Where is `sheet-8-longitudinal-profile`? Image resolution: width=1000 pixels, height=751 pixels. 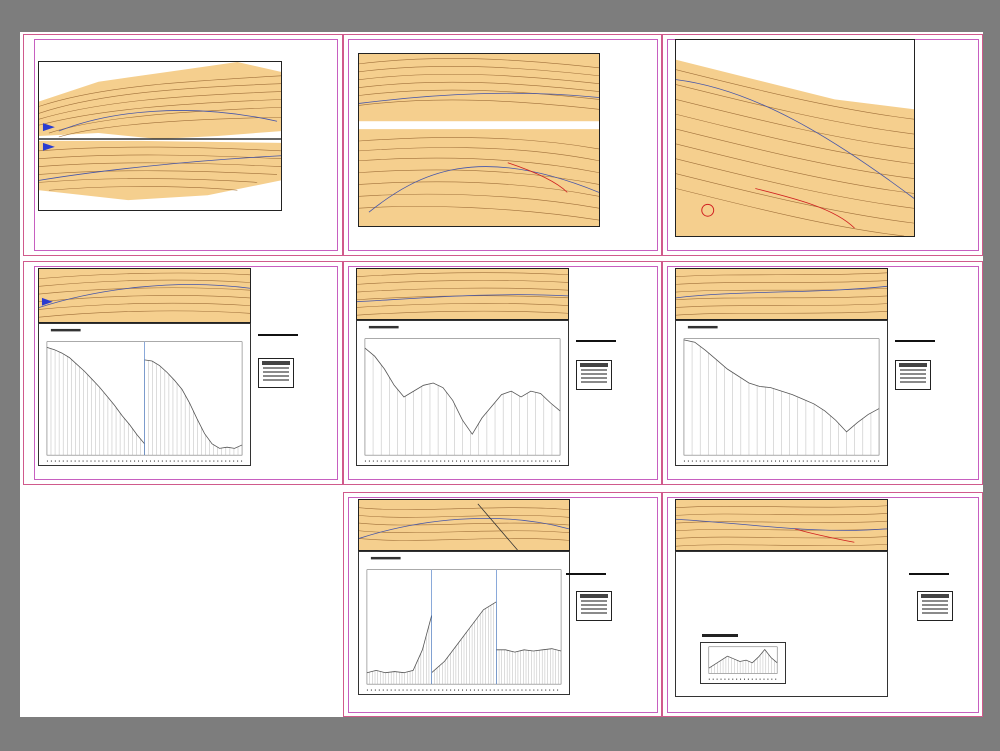 sheet-8-longitudinal-profile is located at coordinates (743, 663).